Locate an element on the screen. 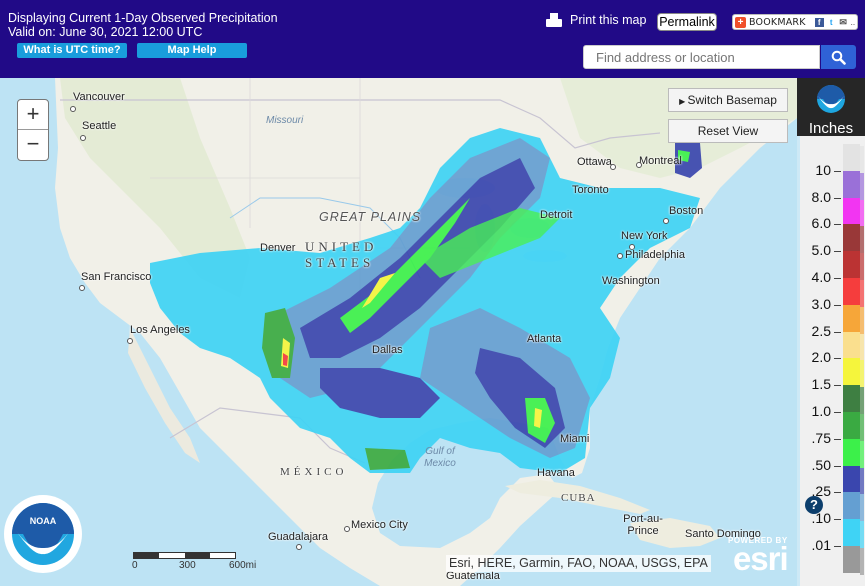  facebook-icon: f is located at coordinates (819, 22).